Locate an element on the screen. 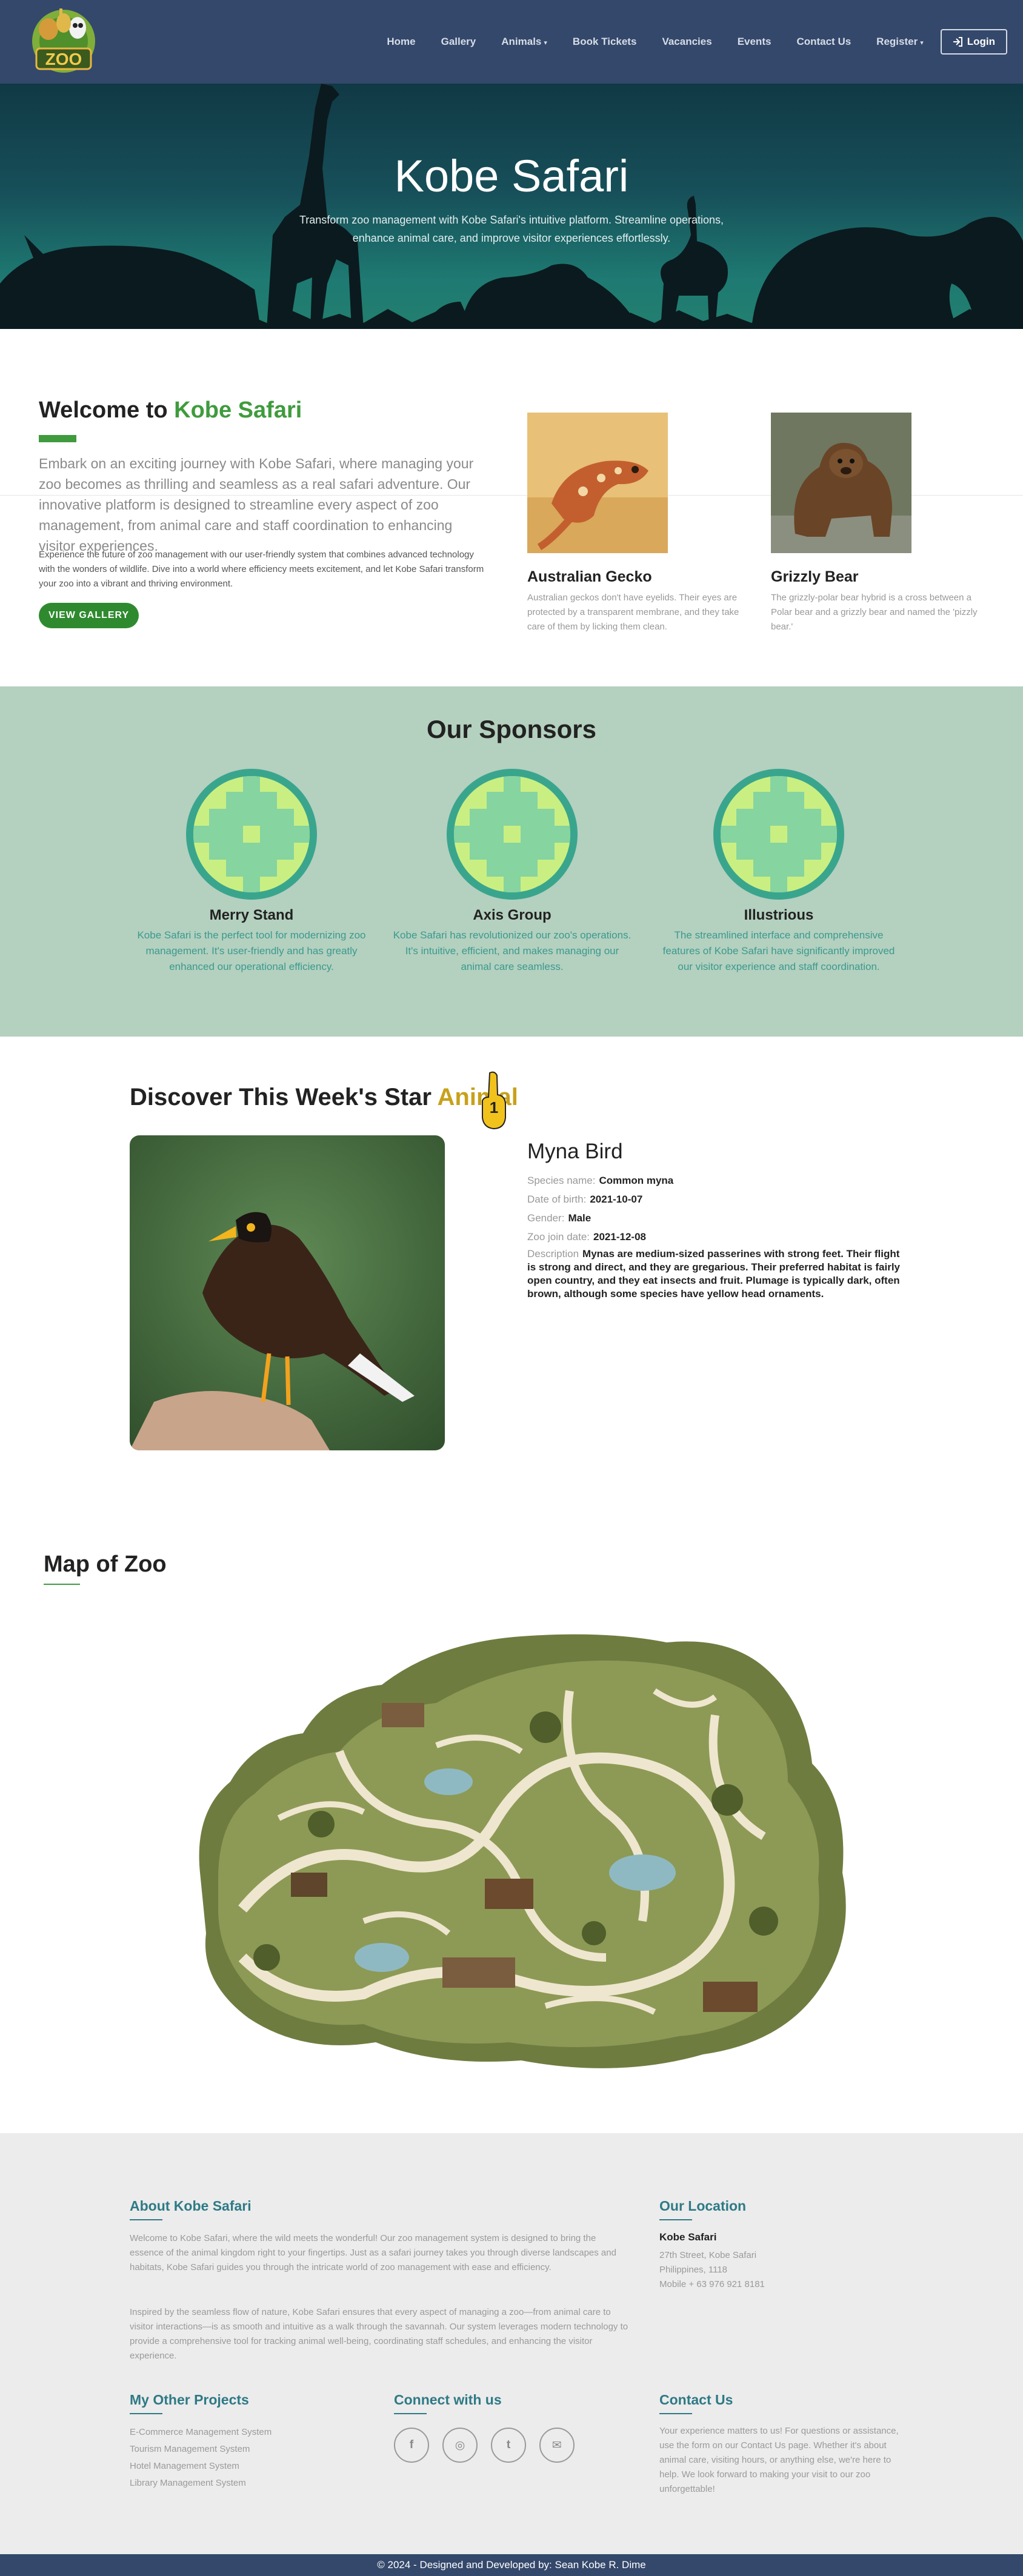  sponsor-name: Axis Group is located at coordinates (512, 915).